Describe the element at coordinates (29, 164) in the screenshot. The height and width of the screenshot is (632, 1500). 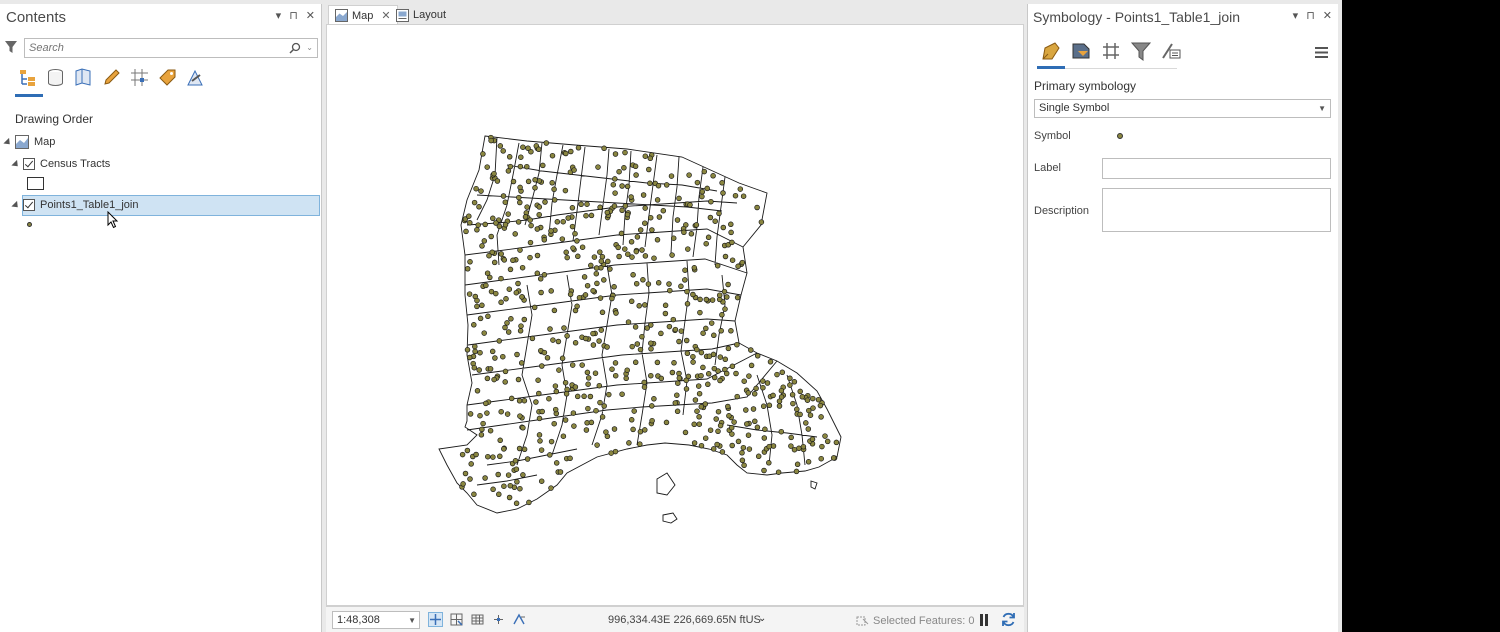
I see `layer-visibility-checkbox` at that location.